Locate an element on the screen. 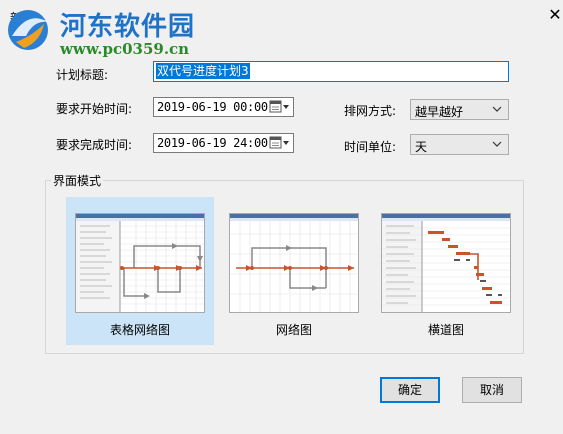 The height and width of the screenshot is (434, 563). network-thumbnail is located at coordinates (294, 263).